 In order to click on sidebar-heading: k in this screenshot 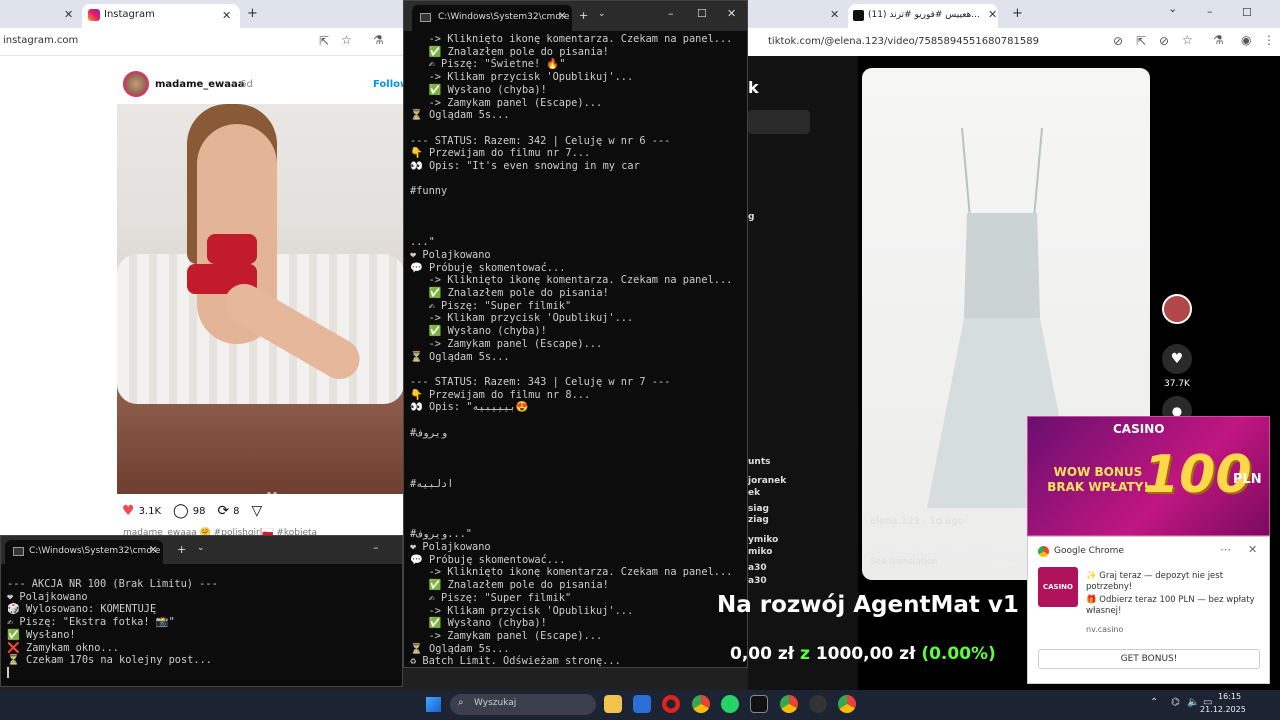, I will do `click(753, 87)`.